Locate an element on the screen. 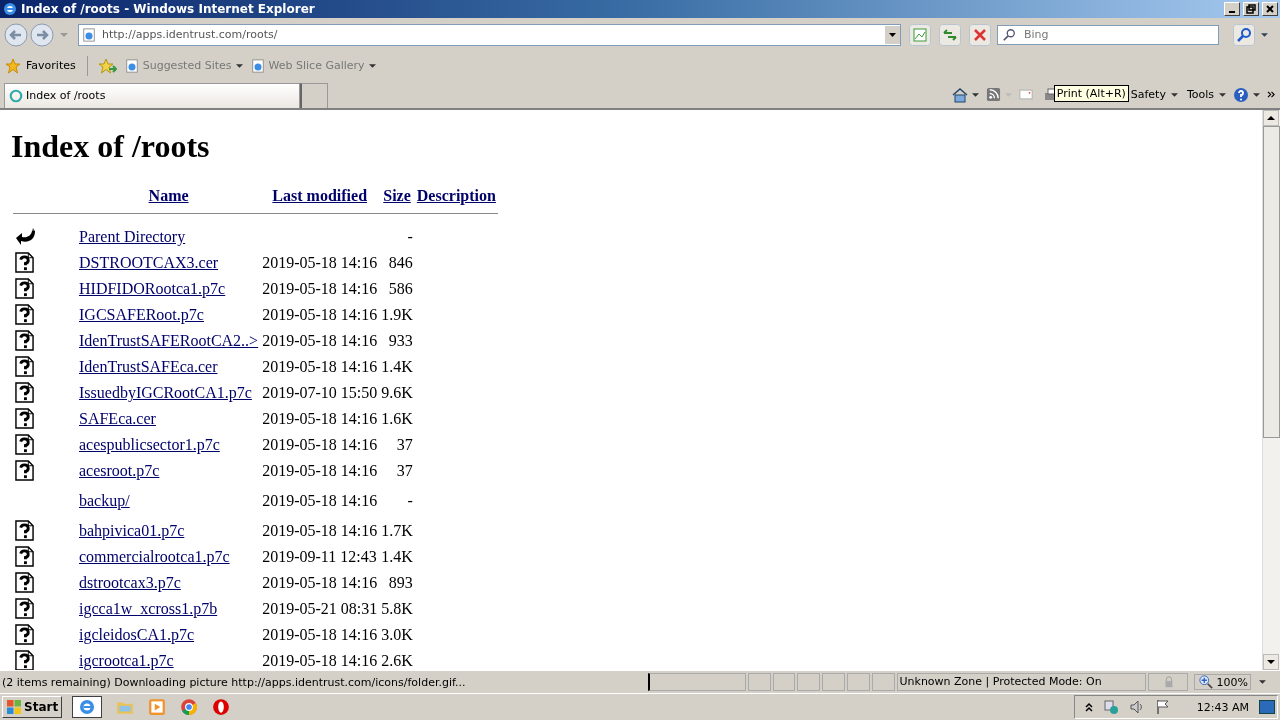 This screenshot has height=720, width=1280. modified-date: 2019-07-10 15:50 is located at coordinates (320, 392).